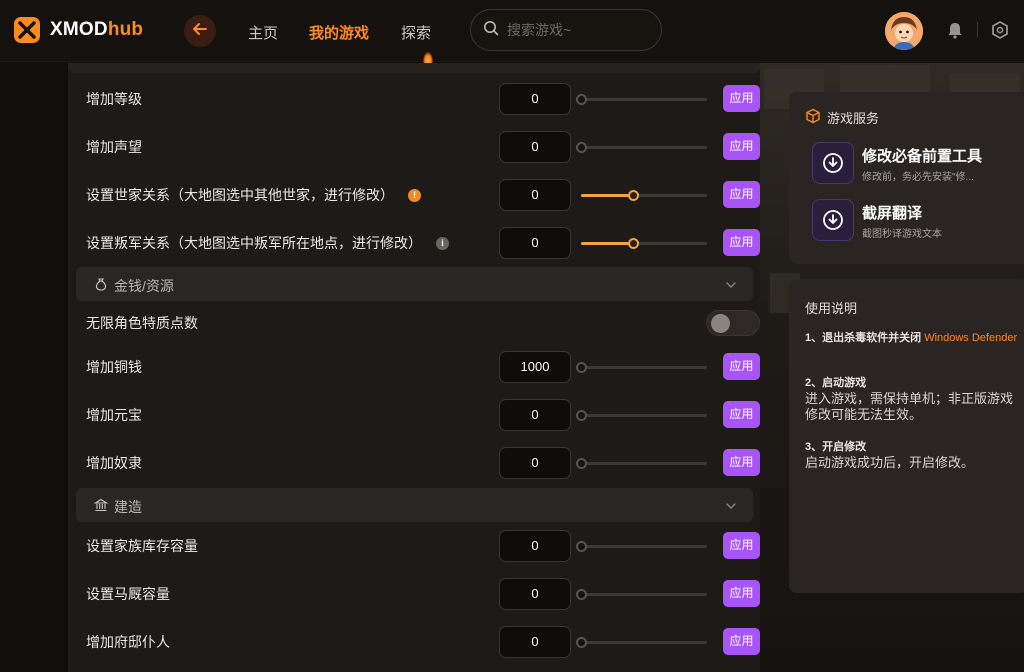 Image resolution: width=1024 pixels, height=672 pixels. What do you see at coordinates (114, 367) in the screenshot?
I see `option-label: 增加铜钱` at bounding box center [114, 367].